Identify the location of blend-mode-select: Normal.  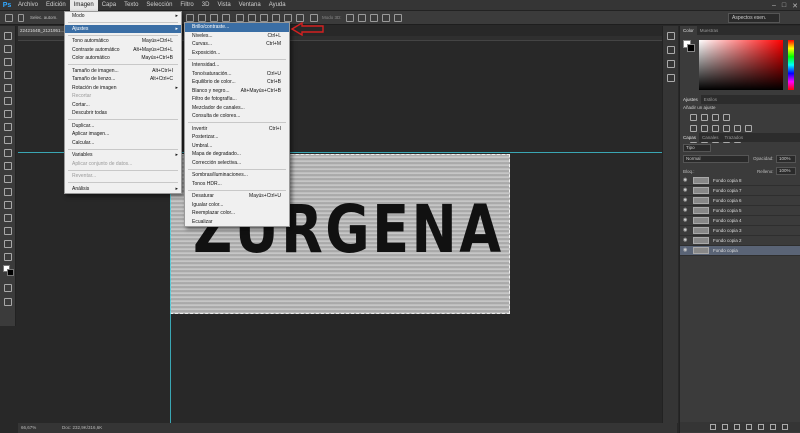
(716, 159).